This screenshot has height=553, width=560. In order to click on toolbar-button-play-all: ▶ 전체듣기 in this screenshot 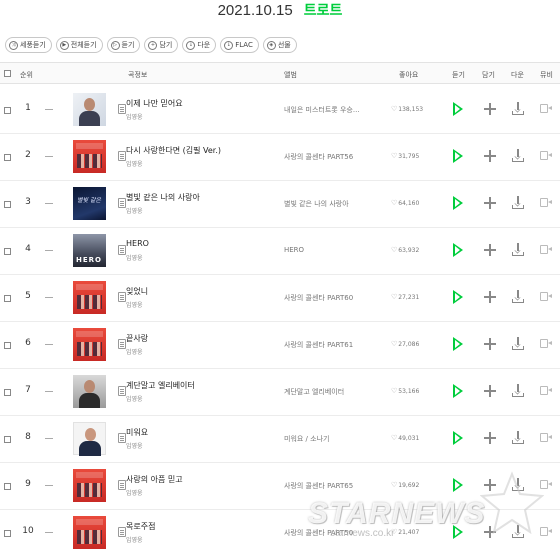, I will do `click(79, 45)`.